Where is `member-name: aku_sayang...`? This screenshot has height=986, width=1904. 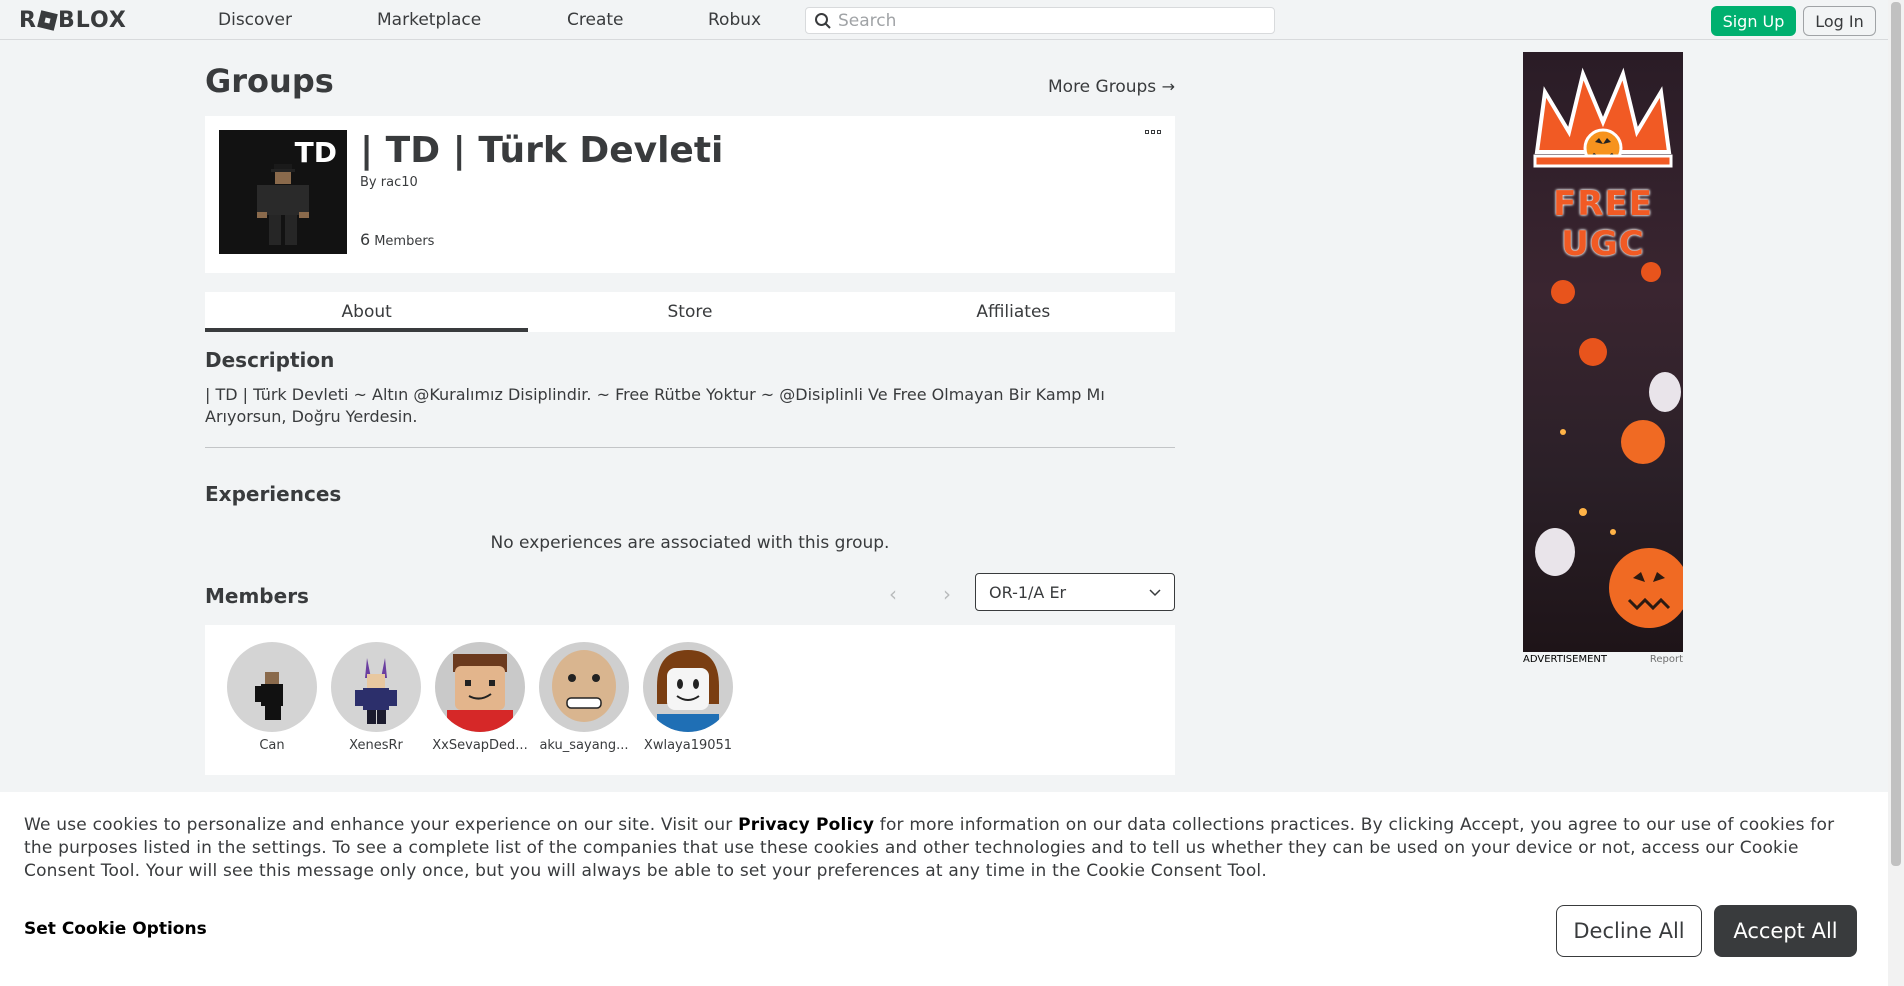 member-name: aku_sayang... is located at coordinates (584, 745).